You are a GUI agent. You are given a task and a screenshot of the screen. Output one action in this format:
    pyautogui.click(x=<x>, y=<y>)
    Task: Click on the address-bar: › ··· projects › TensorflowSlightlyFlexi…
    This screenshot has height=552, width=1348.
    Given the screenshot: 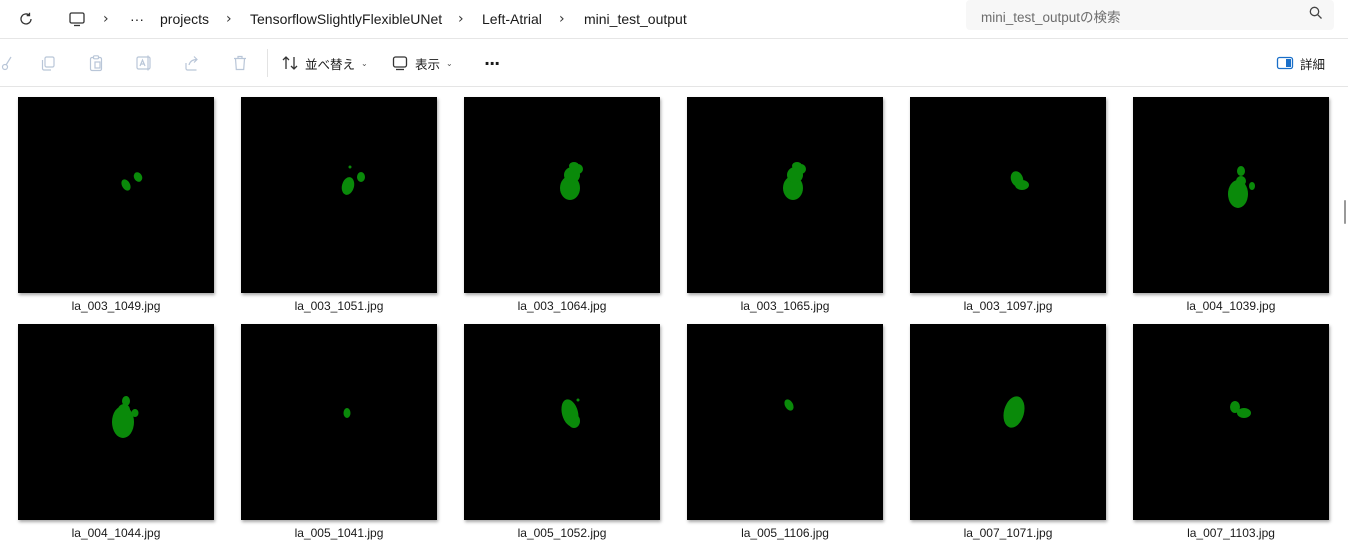 What is the action you would take?
    pyautogui.click(x=674, y=19)
    